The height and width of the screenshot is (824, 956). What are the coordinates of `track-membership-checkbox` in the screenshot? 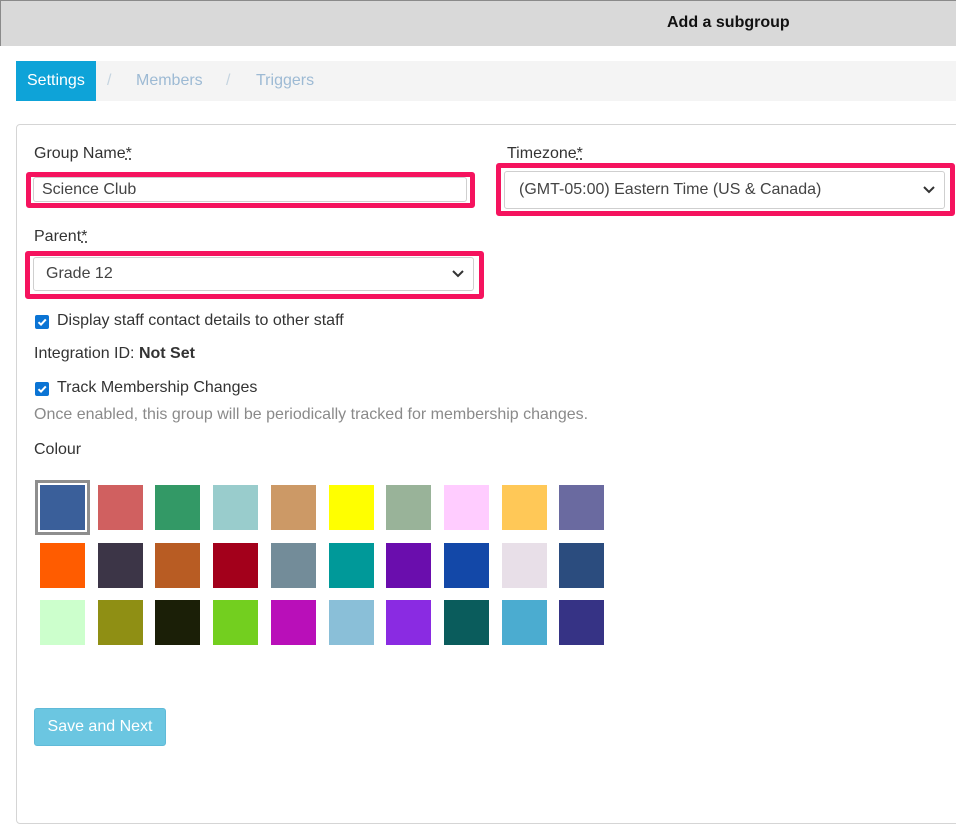 It's located at (42, 389).